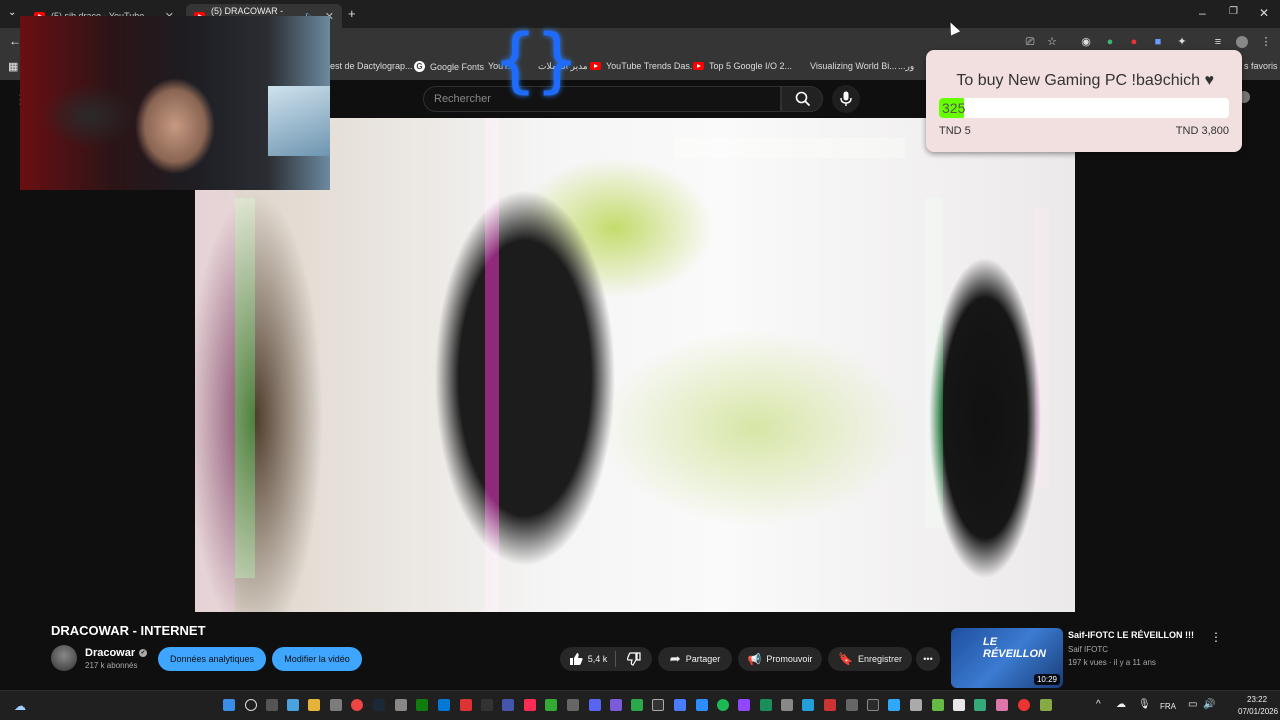 The width and height of the screenshot is (1280, 720). What do you see at coordinates (64, 658) in the screenshot?
I see `channel-avatar` at bounding box center [64, 658].